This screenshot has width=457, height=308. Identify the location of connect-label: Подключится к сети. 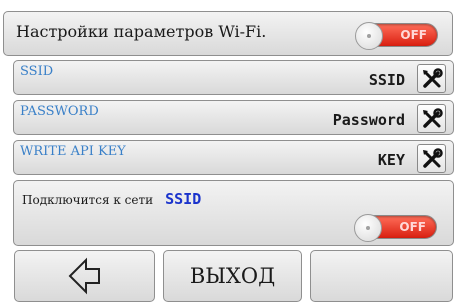
(88, 200).